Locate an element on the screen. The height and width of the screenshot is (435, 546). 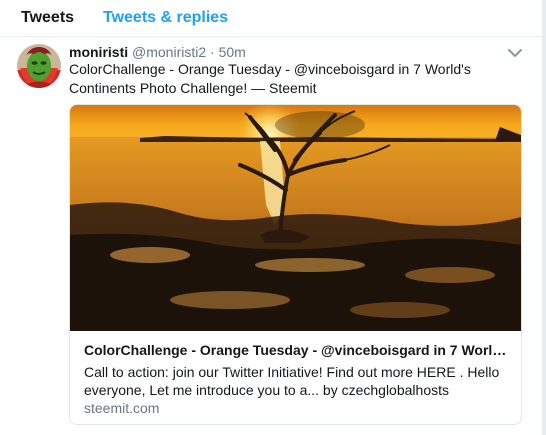
tweet-timestamp: 50m is located at coordinates (232, 52).